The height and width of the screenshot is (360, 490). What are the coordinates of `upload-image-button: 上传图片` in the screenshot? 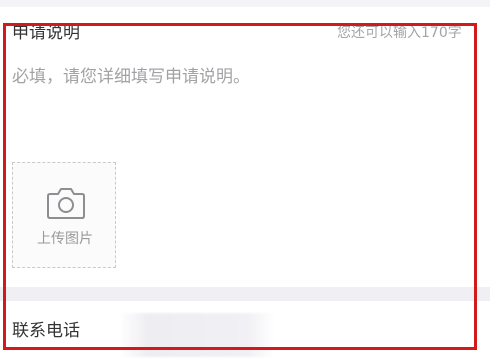 It's located at (64, 215).